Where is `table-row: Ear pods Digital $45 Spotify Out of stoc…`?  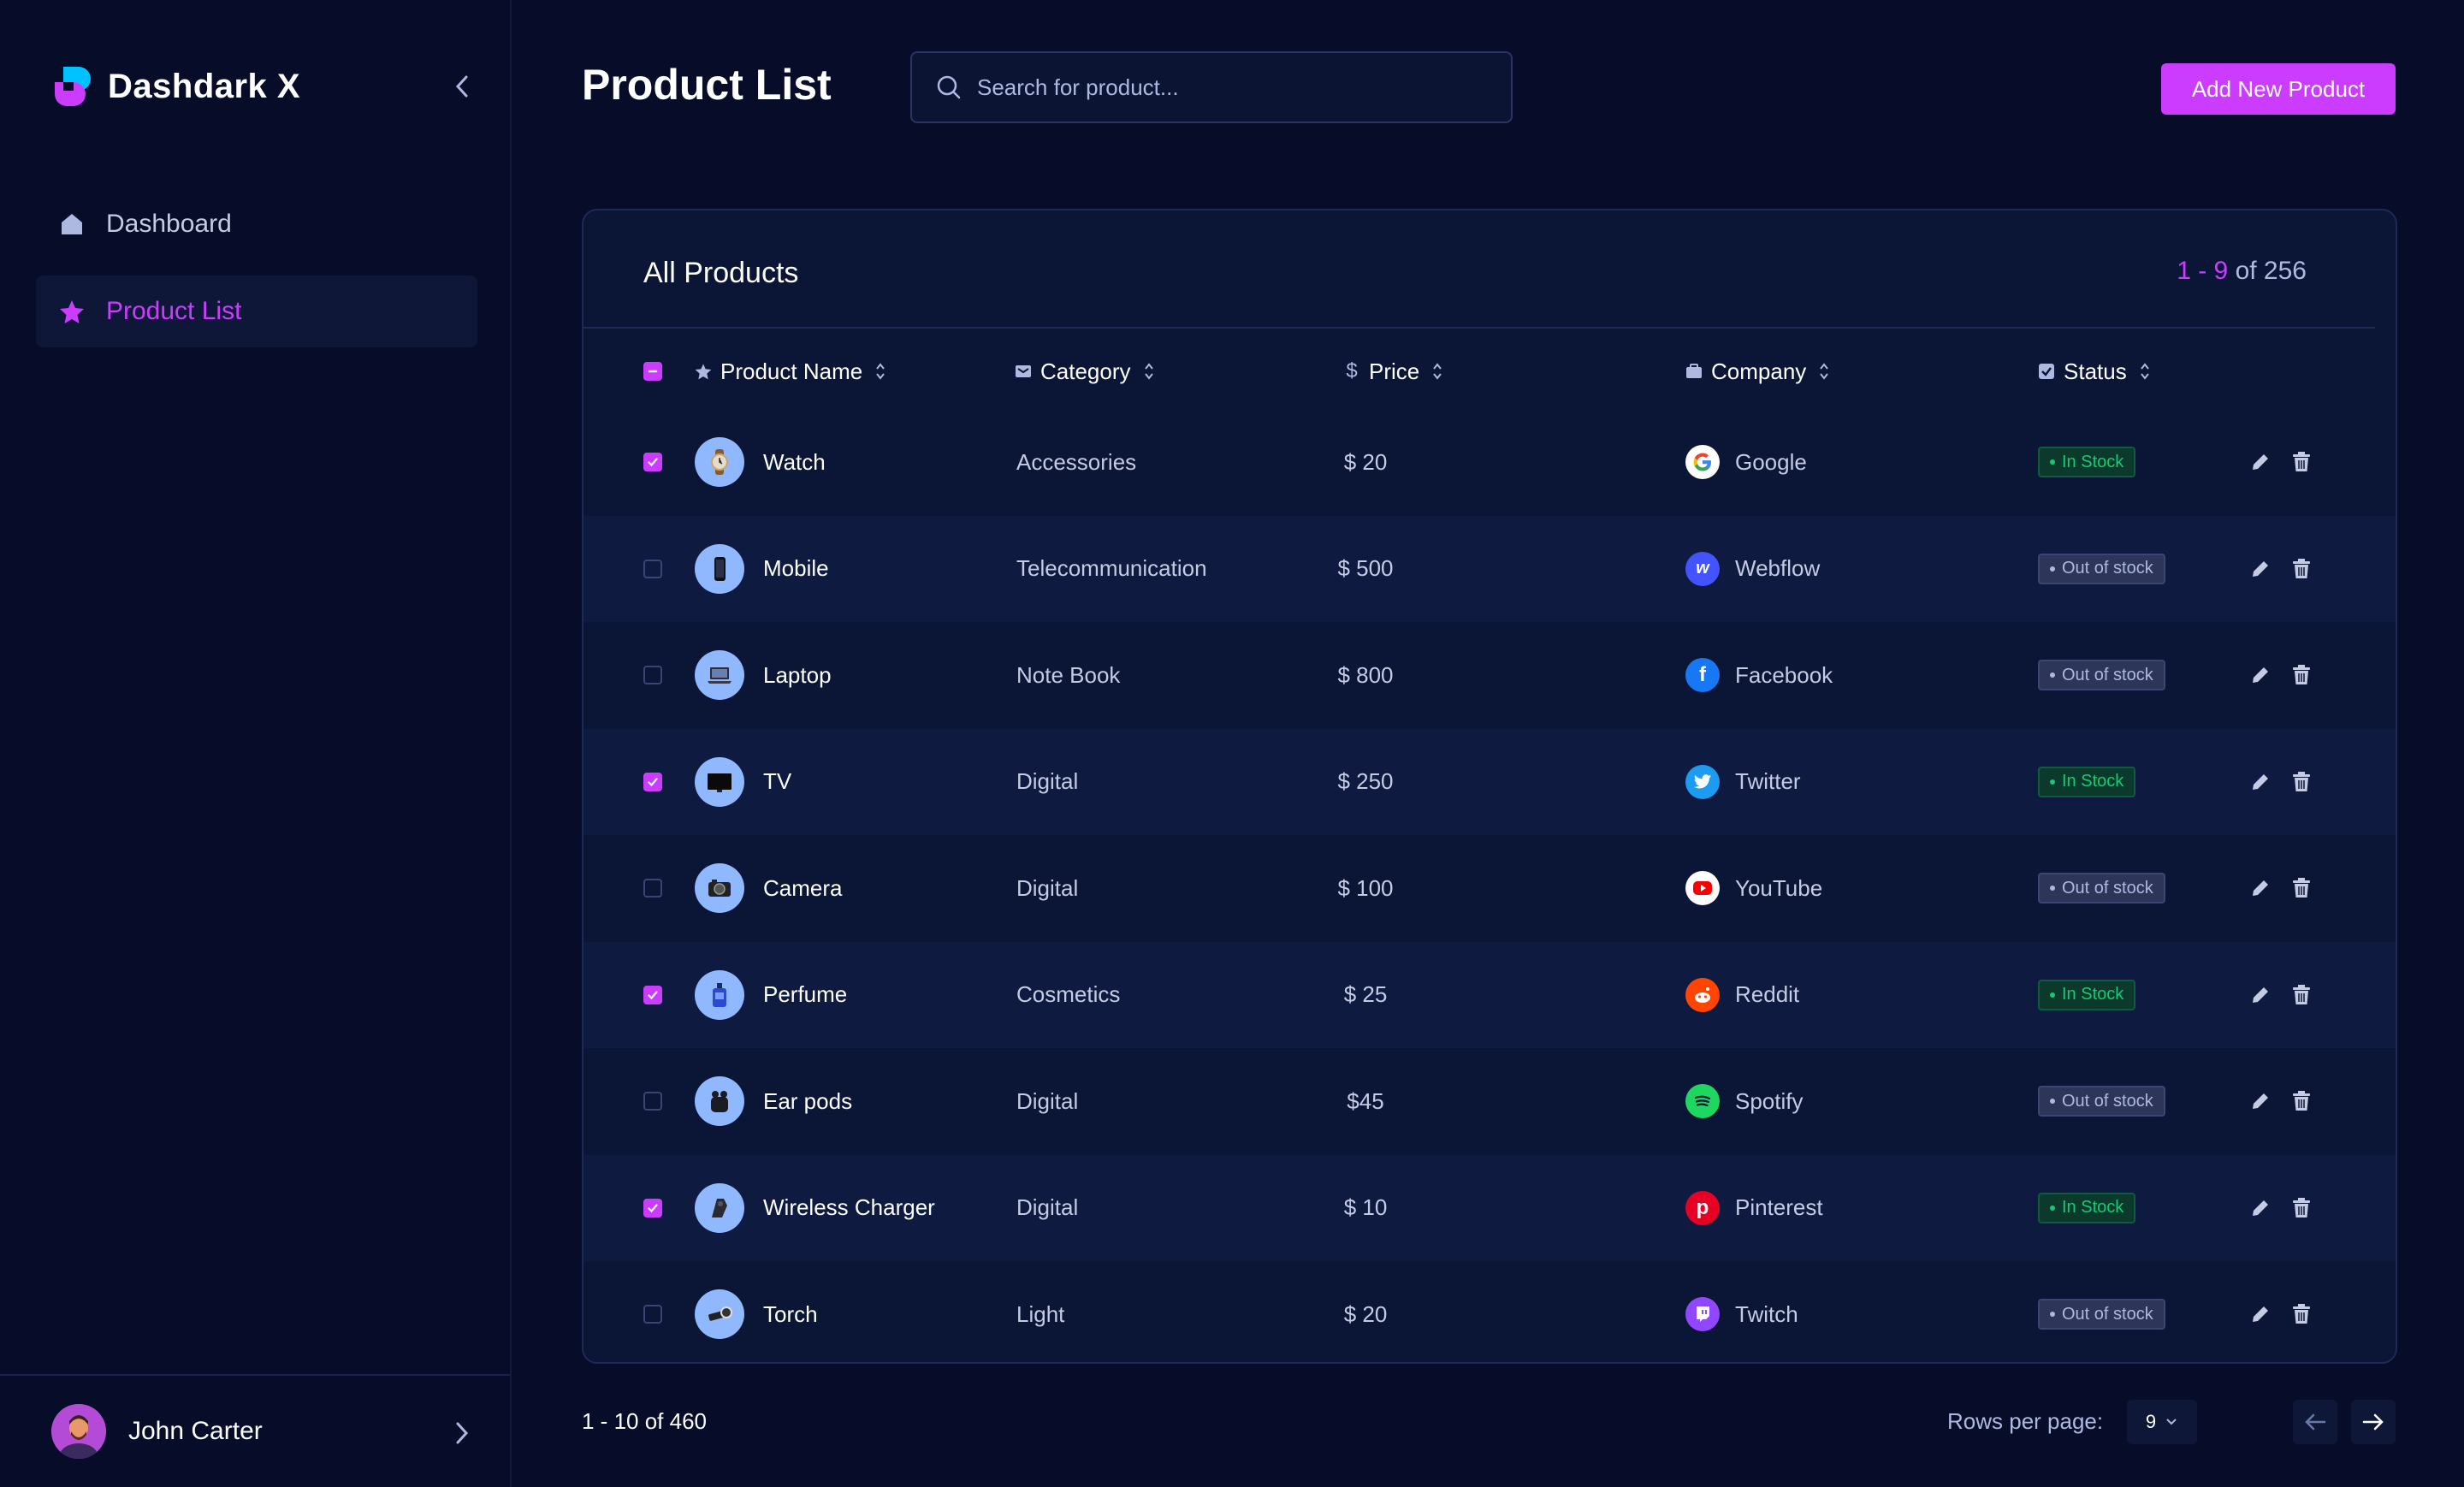
table-row: Ear pods Digital $45 Spotify Out of stoc… is located at coordinates (1489, 1101).